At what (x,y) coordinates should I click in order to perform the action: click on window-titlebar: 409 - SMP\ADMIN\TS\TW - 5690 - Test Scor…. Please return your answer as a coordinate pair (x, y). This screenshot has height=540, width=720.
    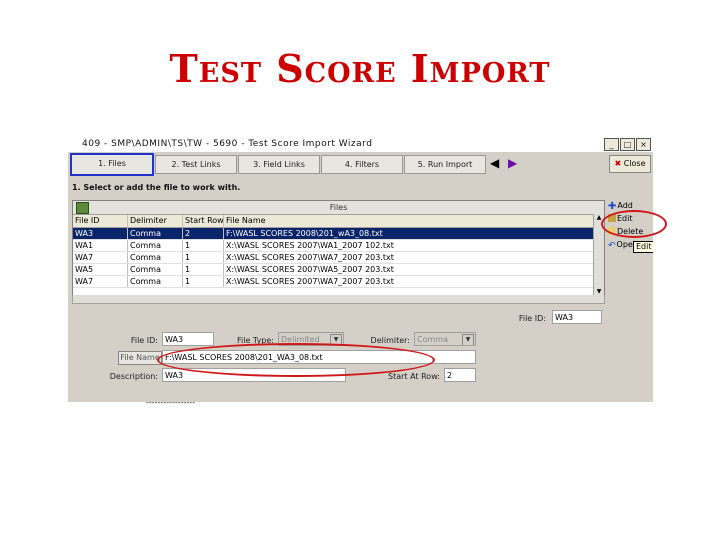
    Looking at the image, I should click on (360, 144).